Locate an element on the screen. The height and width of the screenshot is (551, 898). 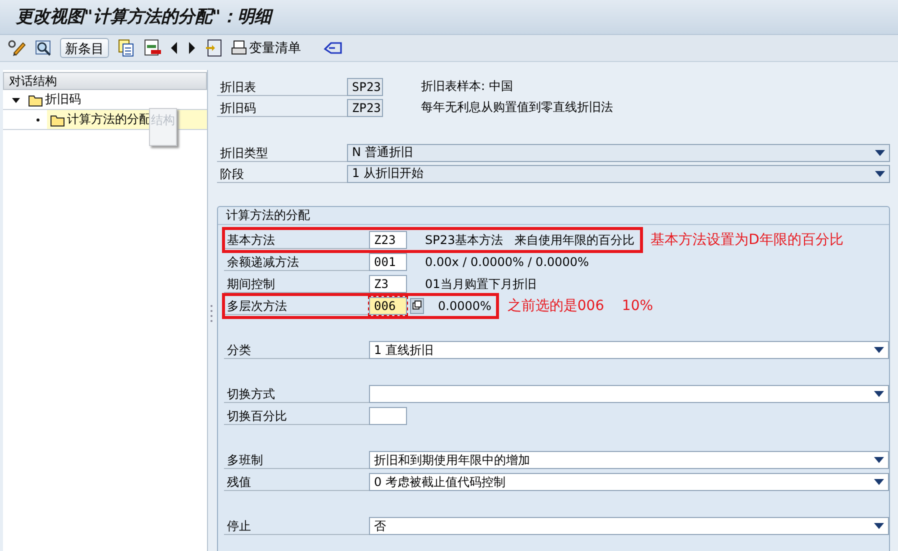
value-help-icon is located at coordinates (417, 306).